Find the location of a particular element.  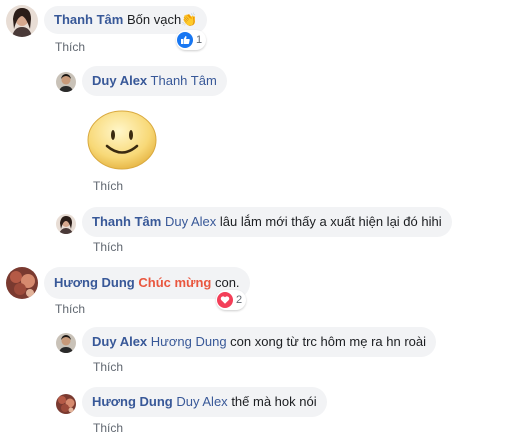

comment-text: thế mà hok nói is located at coordinates (274, 401).